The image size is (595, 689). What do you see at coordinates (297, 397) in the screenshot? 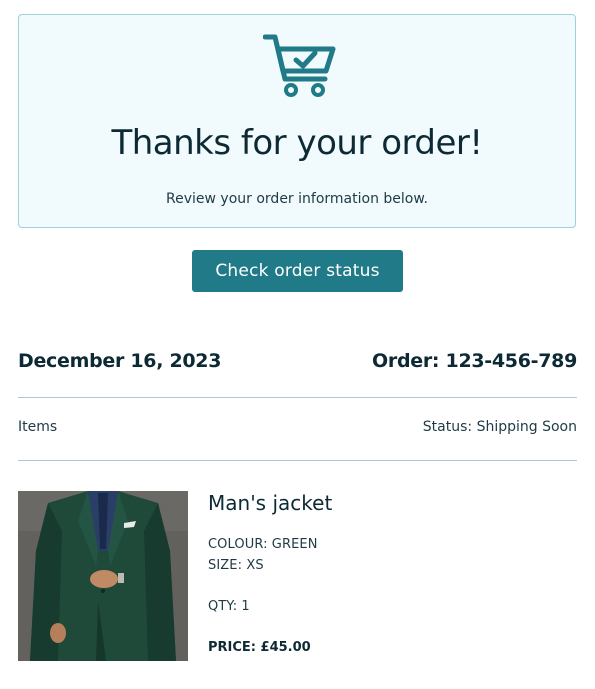
I see `divider-top` at bounding box center [297, 397].